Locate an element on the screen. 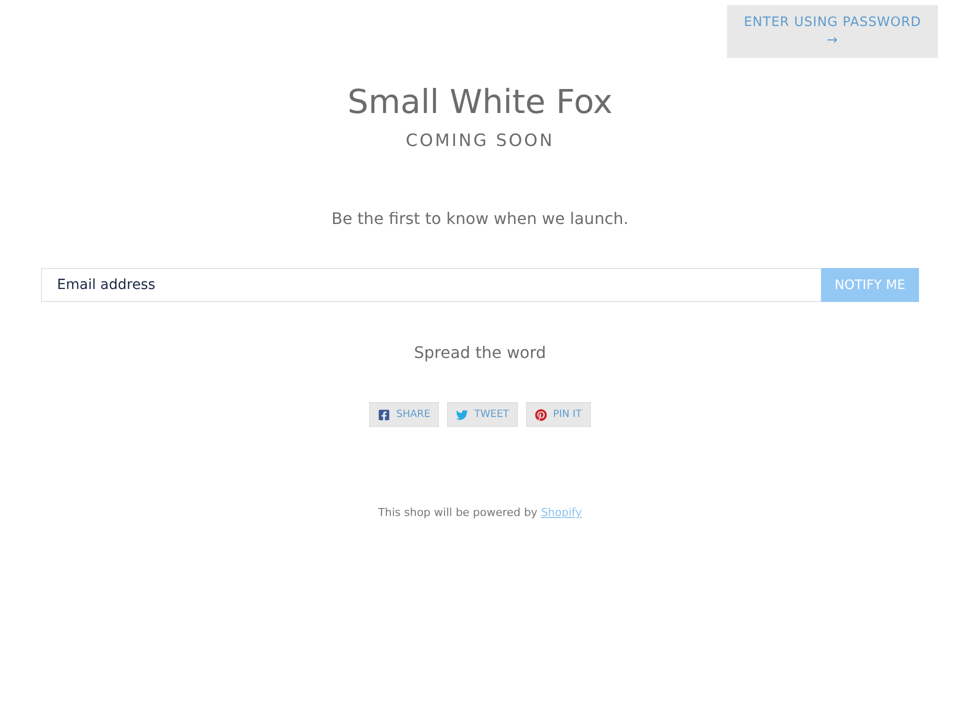 The height and width of the screenshot is (720, 960). pinterest-icon is located at coordinates (541, 414).